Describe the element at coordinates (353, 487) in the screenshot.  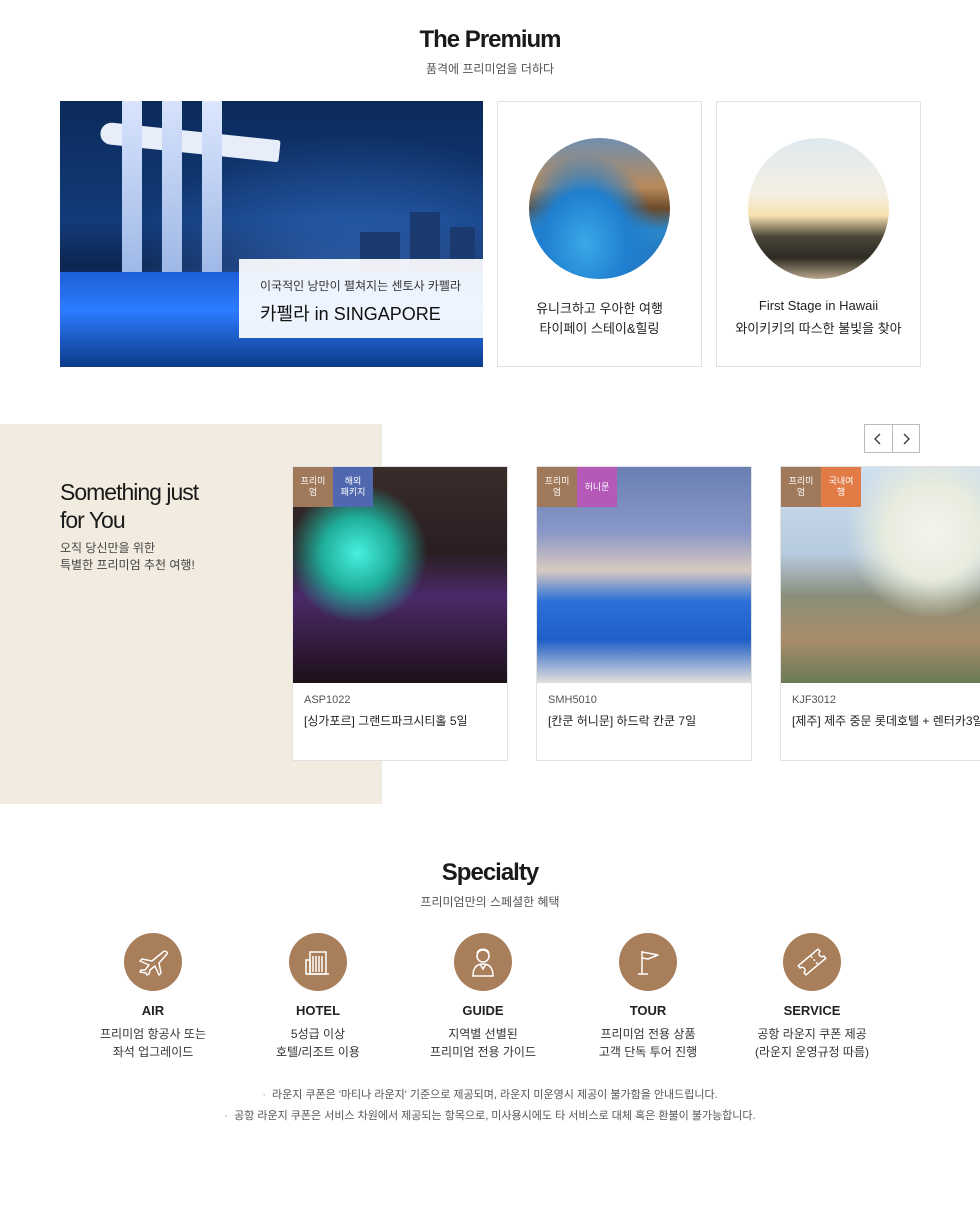
I see `tag-category: 해외 패키지` at that location.